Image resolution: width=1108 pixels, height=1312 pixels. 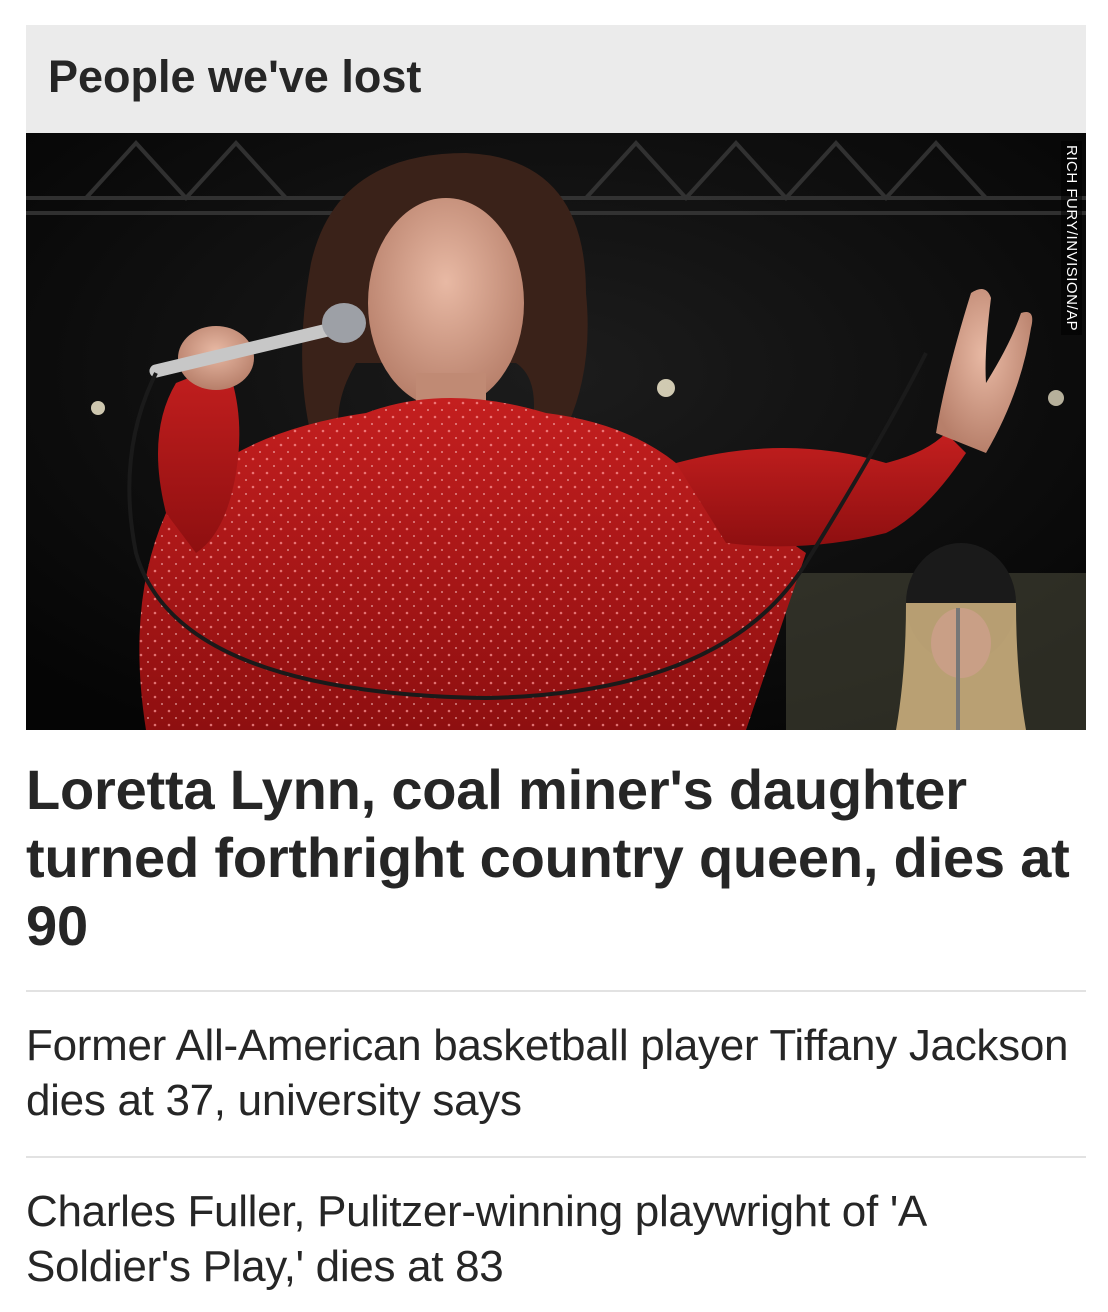 I want to click on section-header: People we've lost, so click(x=556, y=79).